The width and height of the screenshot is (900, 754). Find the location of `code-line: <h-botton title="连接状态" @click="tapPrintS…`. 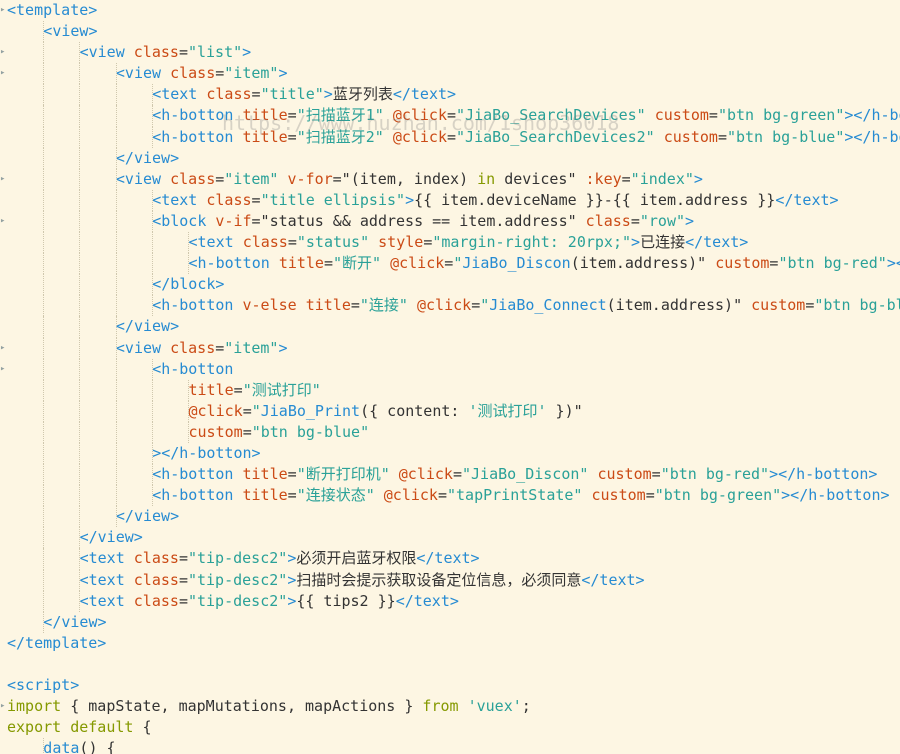

code-line: <h-botton title="连接状态" @click="tapPrintS… is located at coordinates (453, 496).